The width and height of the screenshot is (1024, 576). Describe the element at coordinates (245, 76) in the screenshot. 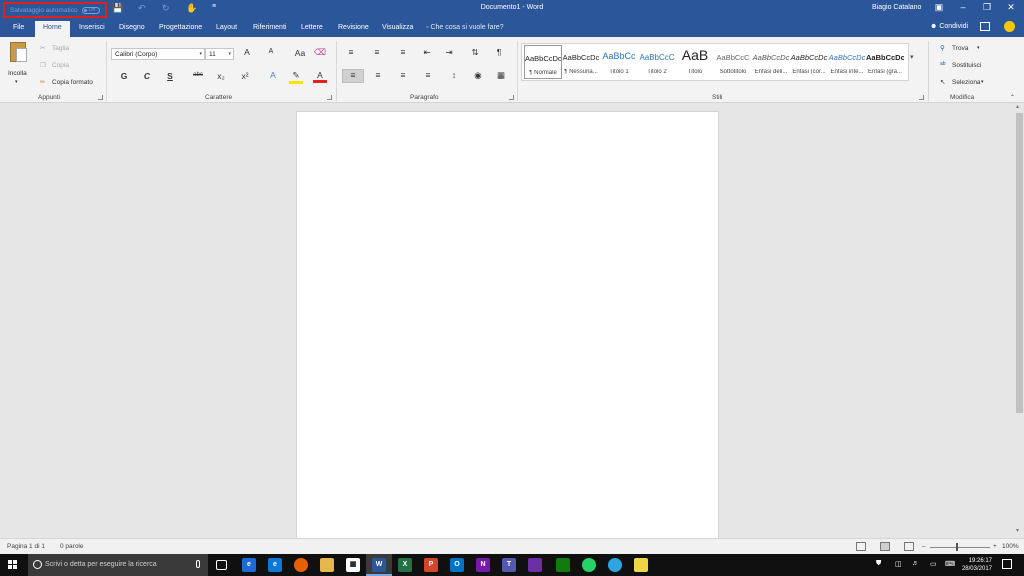

I see `superscript-button: x²` at that location.